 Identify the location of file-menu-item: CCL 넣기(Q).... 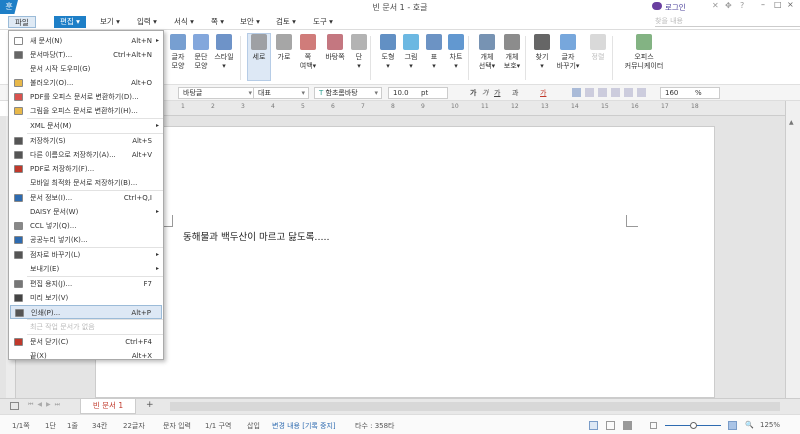
(86, 226).